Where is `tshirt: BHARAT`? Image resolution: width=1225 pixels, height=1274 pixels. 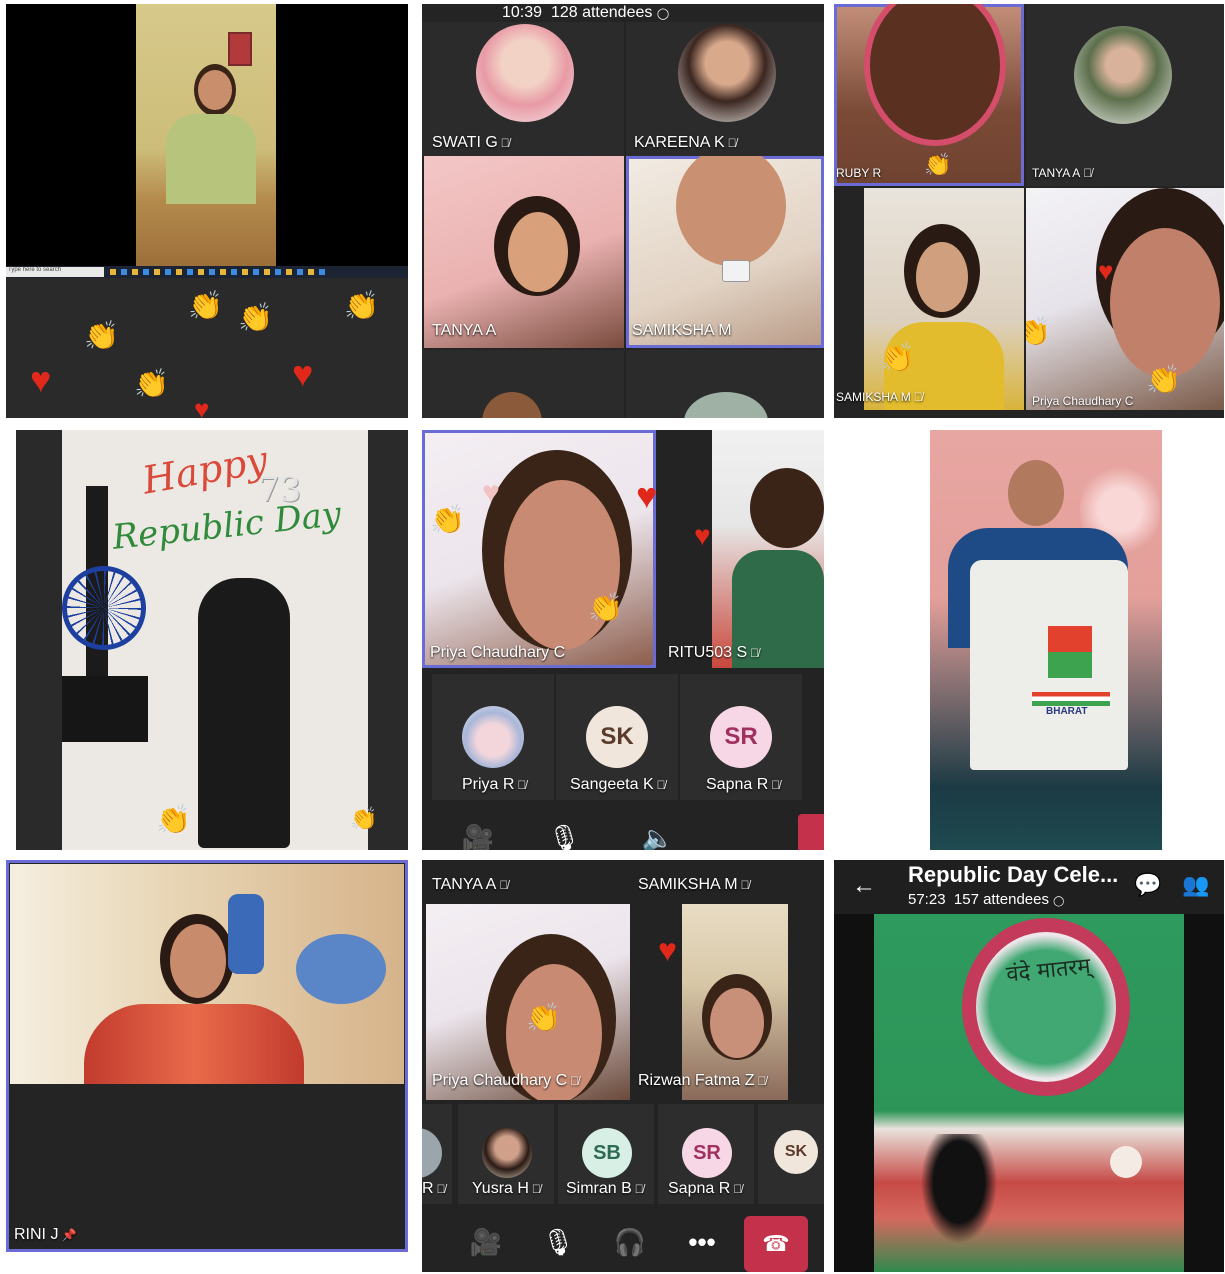
tshirt: BHARAT is located at coordinates (1049, 665).